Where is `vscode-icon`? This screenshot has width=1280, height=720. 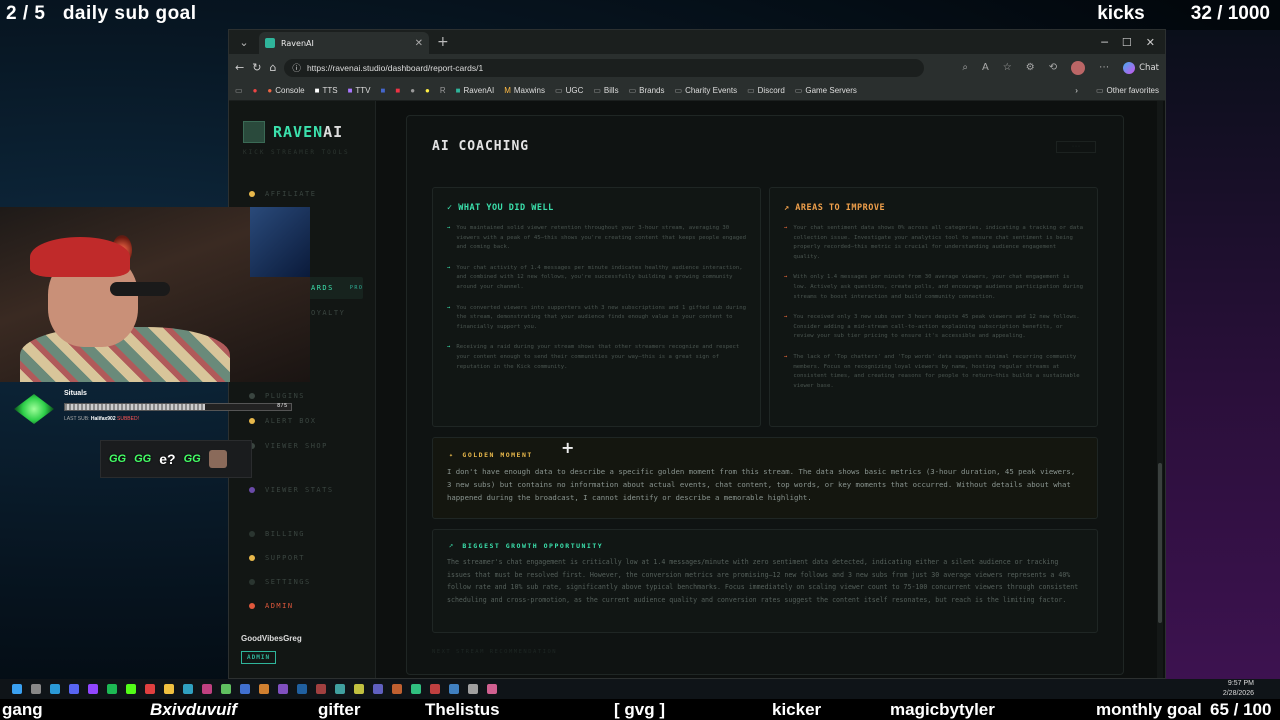 vscode-icon is located at coordinates (302, 689).